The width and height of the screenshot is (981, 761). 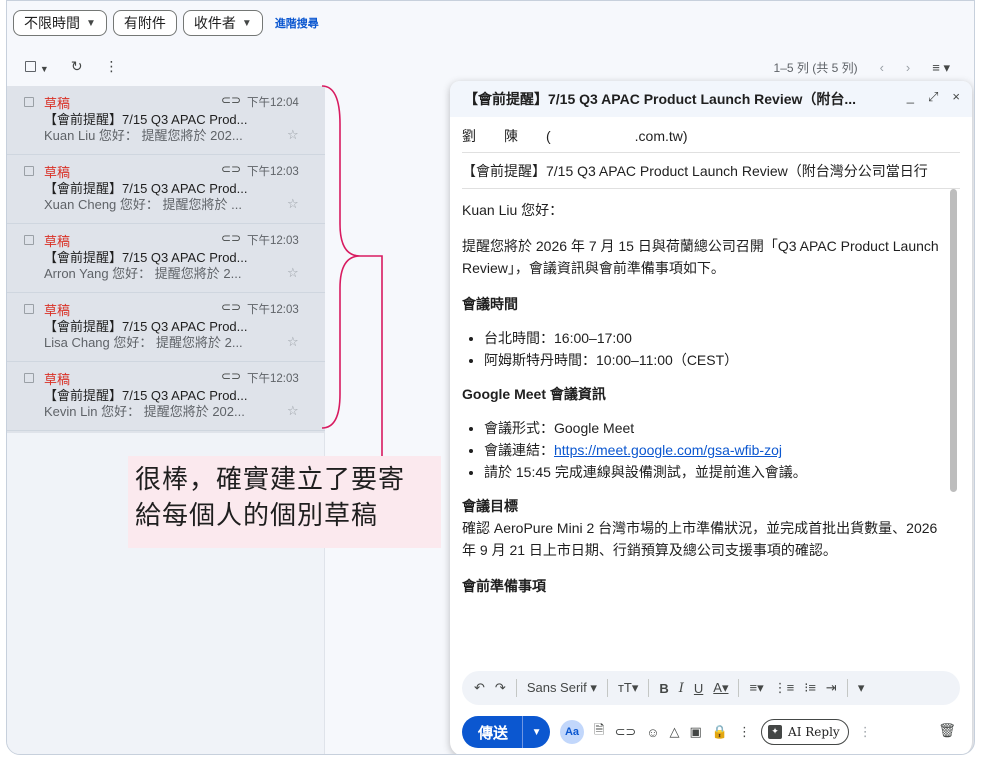 I want to click on annotation-callout: 很棒，確實建立了要寄 給每個人的個別草稿, so click(x=284, y=502).